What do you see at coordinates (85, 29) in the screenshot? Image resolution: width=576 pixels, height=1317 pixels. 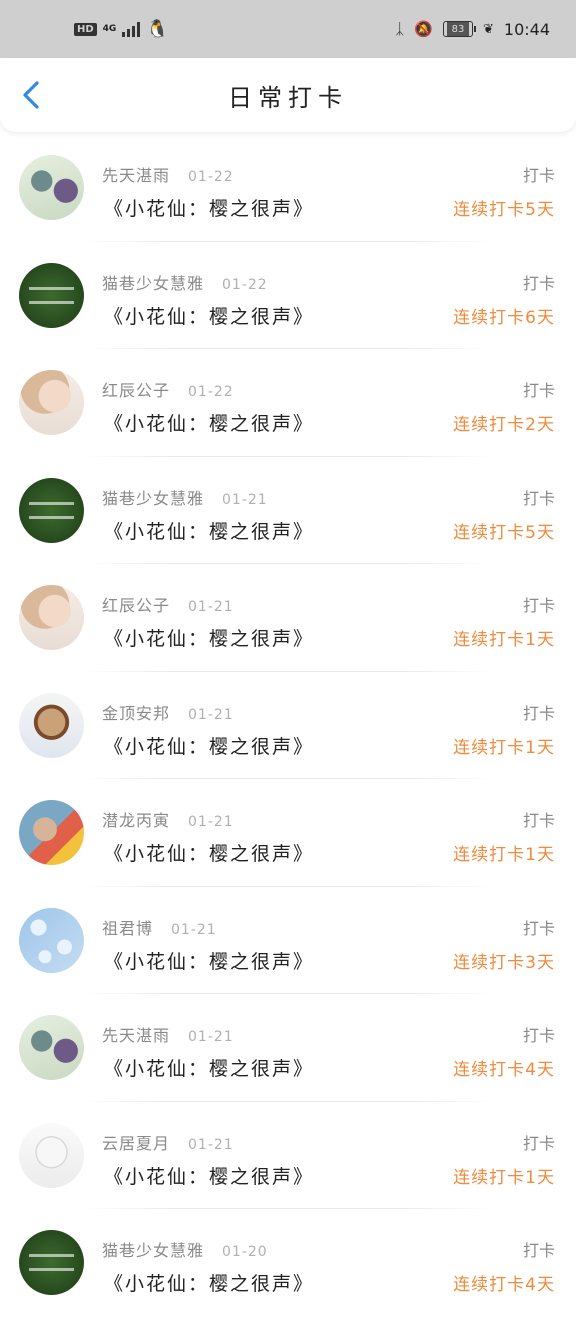 I see `hd-badge: HD` at bounding box center [85, 29].